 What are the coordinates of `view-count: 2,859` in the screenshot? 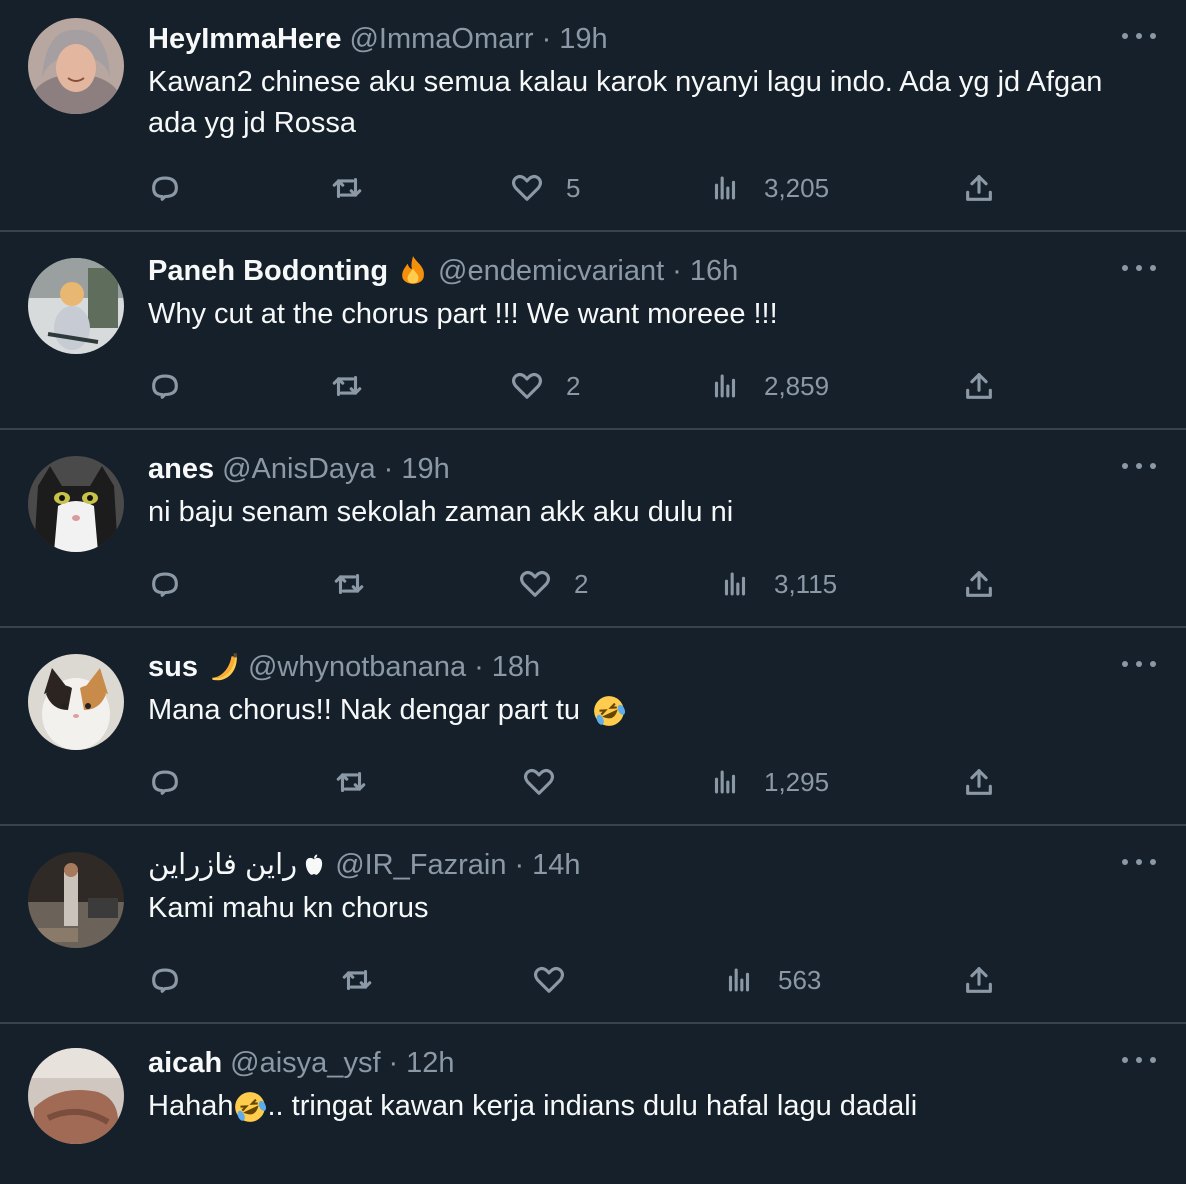 It's located at (797, 385).